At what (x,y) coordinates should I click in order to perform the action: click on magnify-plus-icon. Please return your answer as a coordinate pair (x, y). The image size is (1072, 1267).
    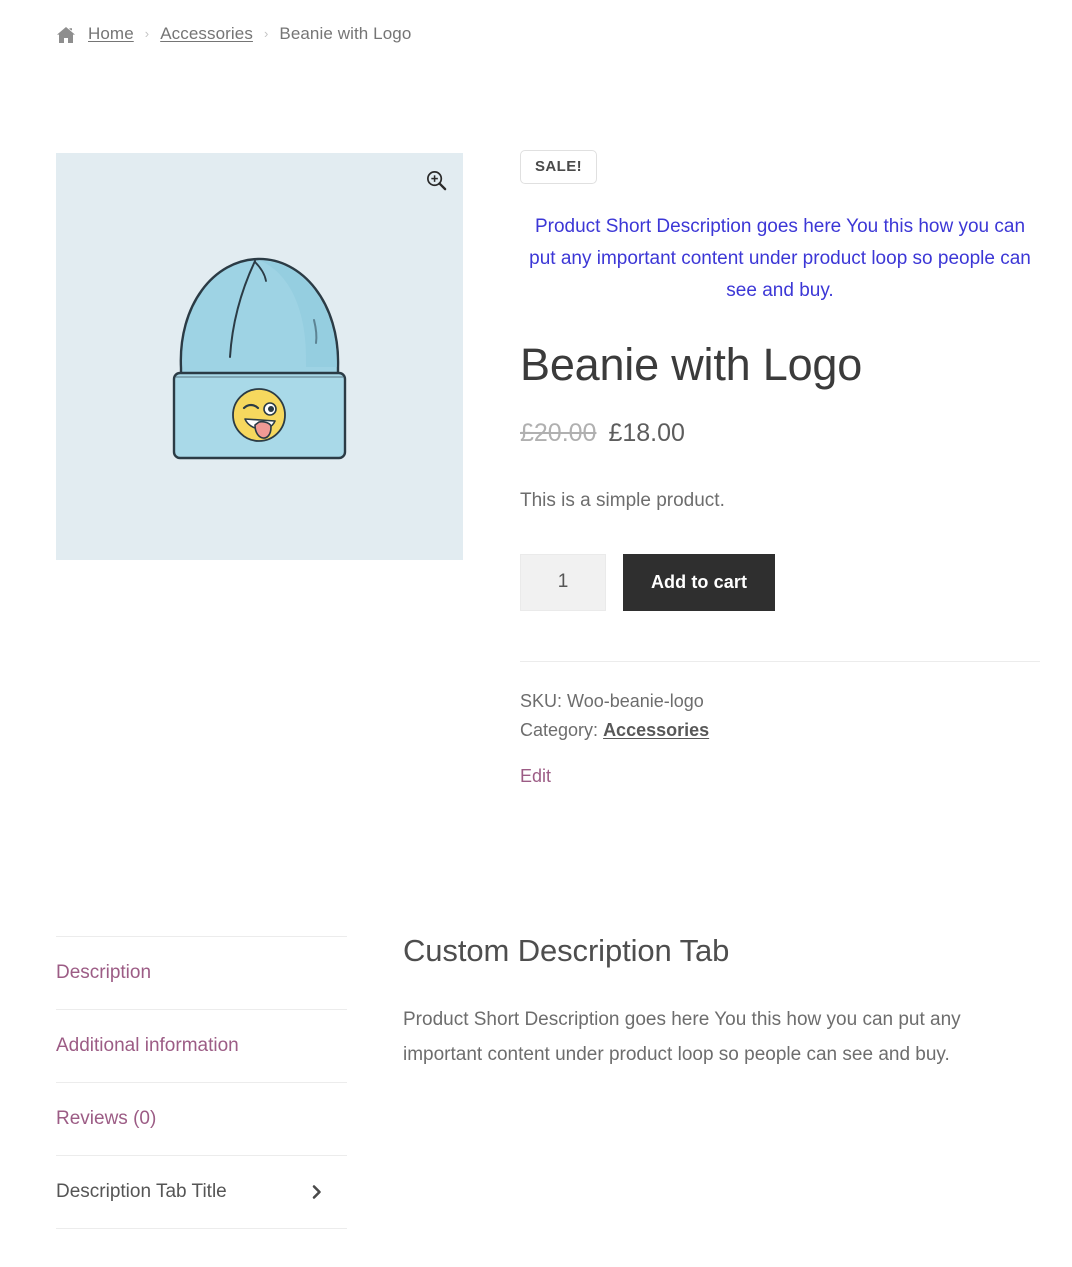
    Looking at the image, I should click on (436, 180).